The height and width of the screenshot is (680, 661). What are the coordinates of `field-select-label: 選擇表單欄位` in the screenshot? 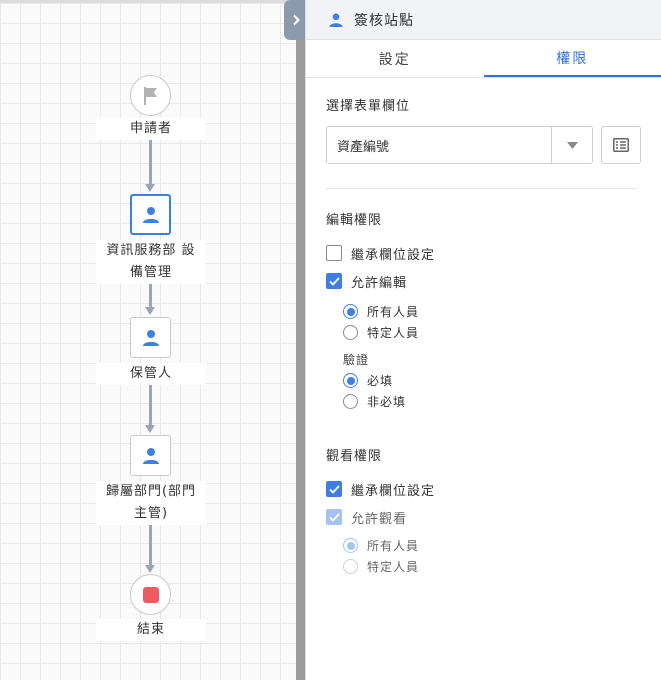 It's located at (368, 106).